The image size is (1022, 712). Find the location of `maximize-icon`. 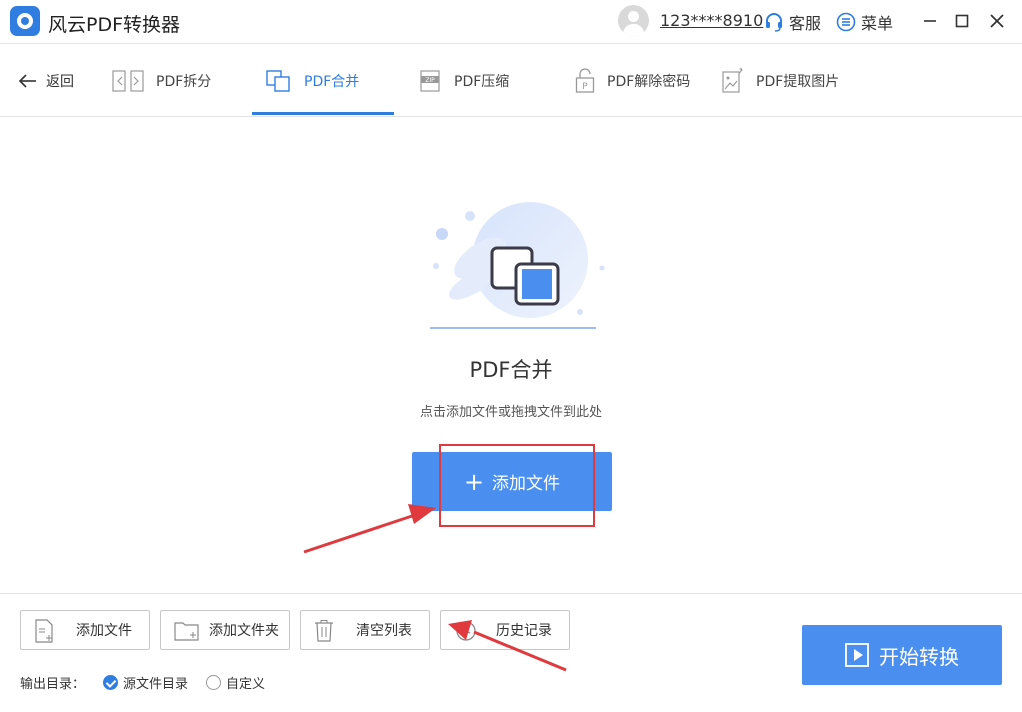

maximize-icon is located at coordinates (962, 21).